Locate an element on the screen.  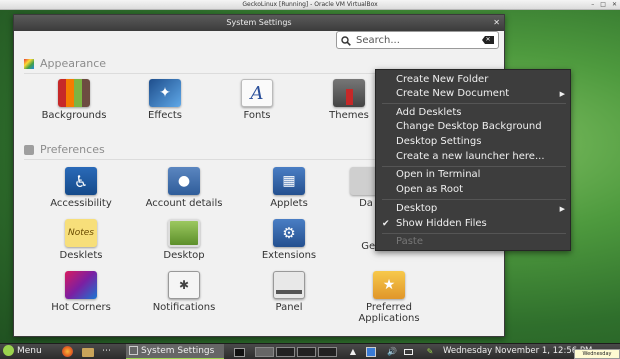
menu-item-label: Show Hidden Files is located at coordinates (441, 223).